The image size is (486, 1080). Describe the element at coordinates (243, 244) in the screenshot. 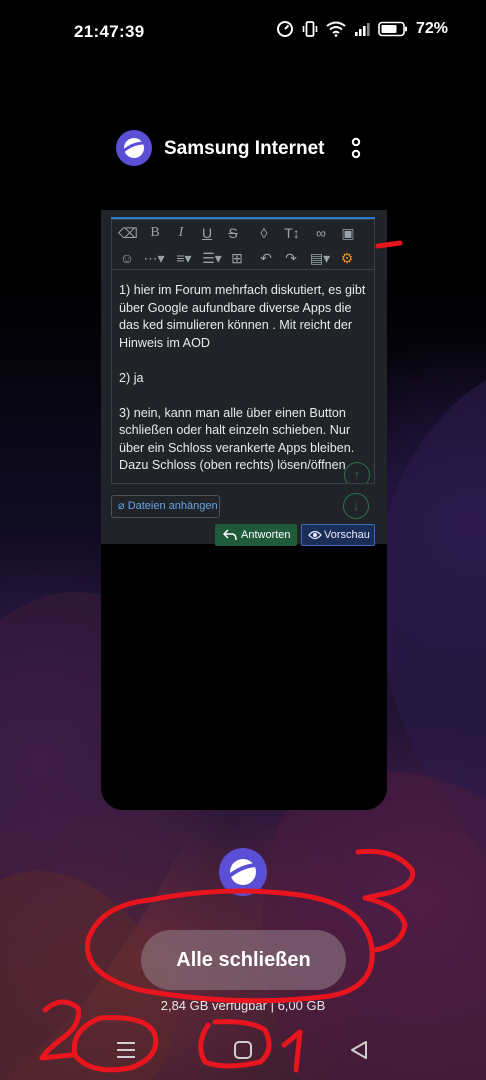

I see `editor-toolbar: ⌫ B I U S ◊ T↕ ∞ ▣ ☺ ⋯▾ ≡▾ ☰▾ ⊞ ↶ ↷ ▤▾ ⚙` at that location.